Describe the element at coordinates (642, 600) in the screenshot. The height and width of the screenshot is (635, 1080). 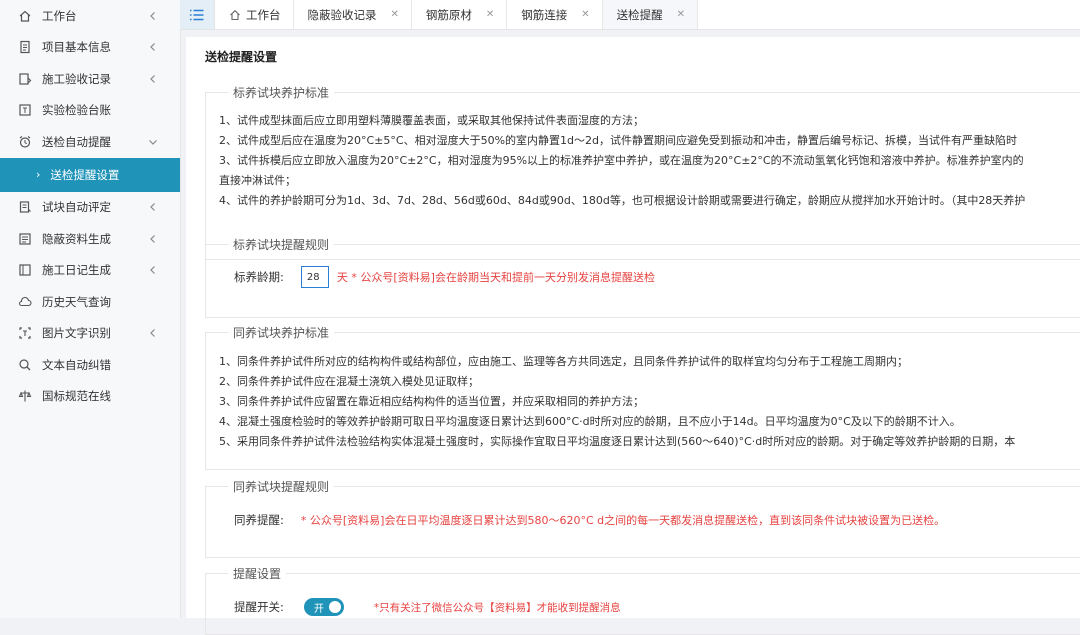
I see `reminder-settings-section: 提醒设置 提醒开关: 开 *只有关注了微信公众号【资料易】才能收到提醒消息` at that location.